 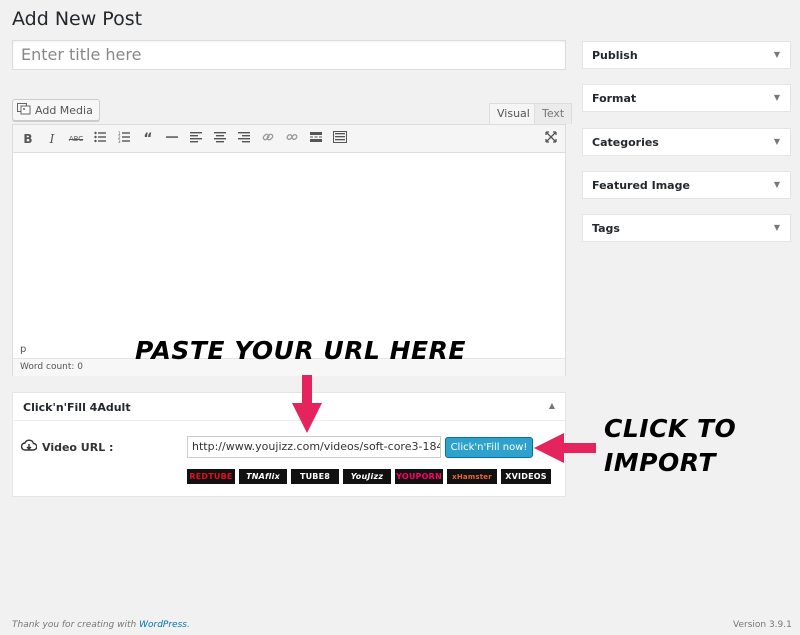 What do you see at coordinates (77, 19) in the screenshot?
I see `page-title: Add New Post` at bounding box center [77, 19].